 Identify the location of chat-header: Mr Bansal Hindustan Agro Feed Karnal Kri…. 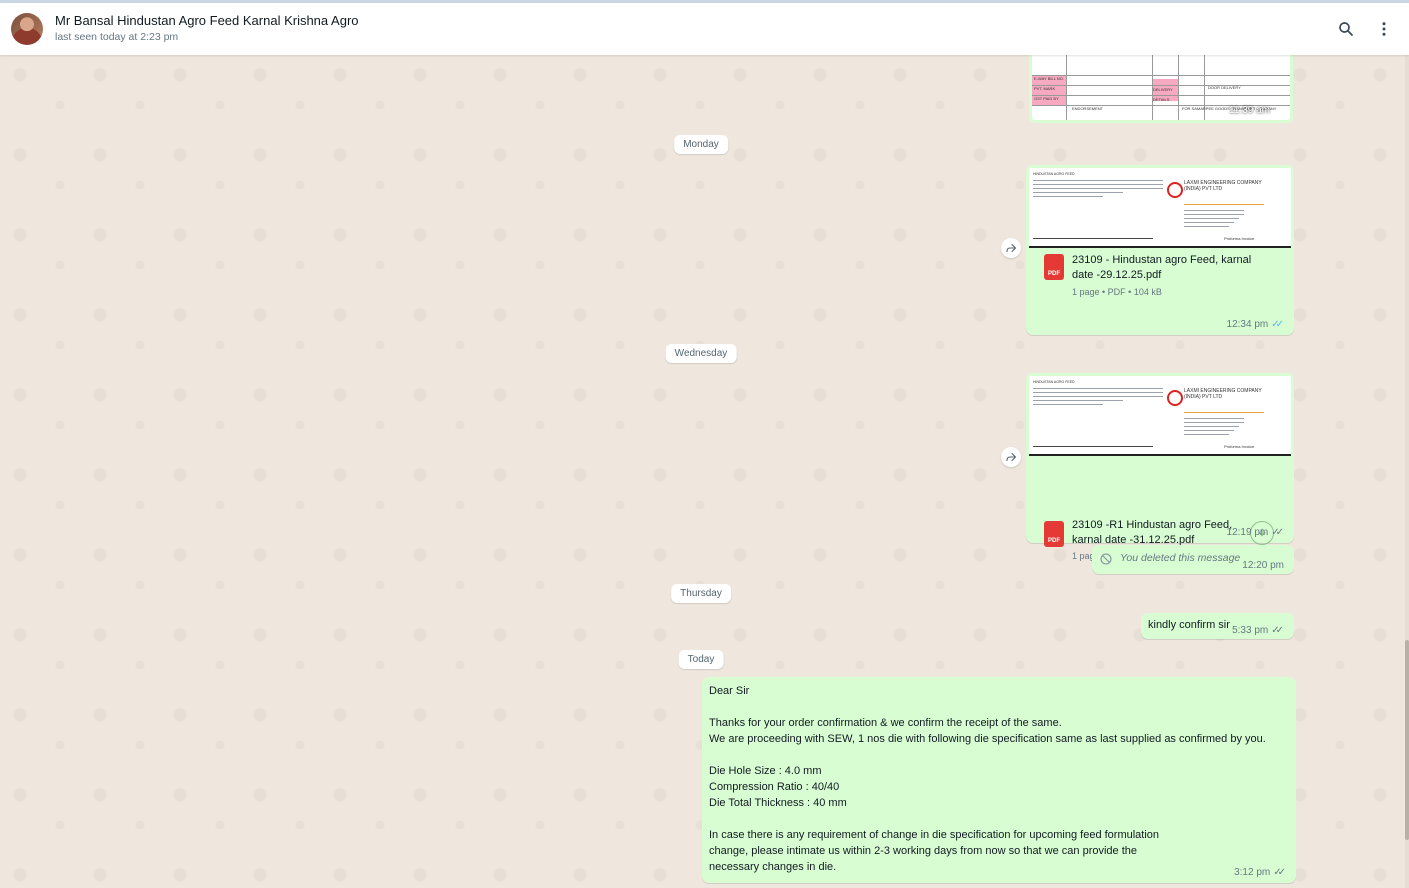
(704, 29).